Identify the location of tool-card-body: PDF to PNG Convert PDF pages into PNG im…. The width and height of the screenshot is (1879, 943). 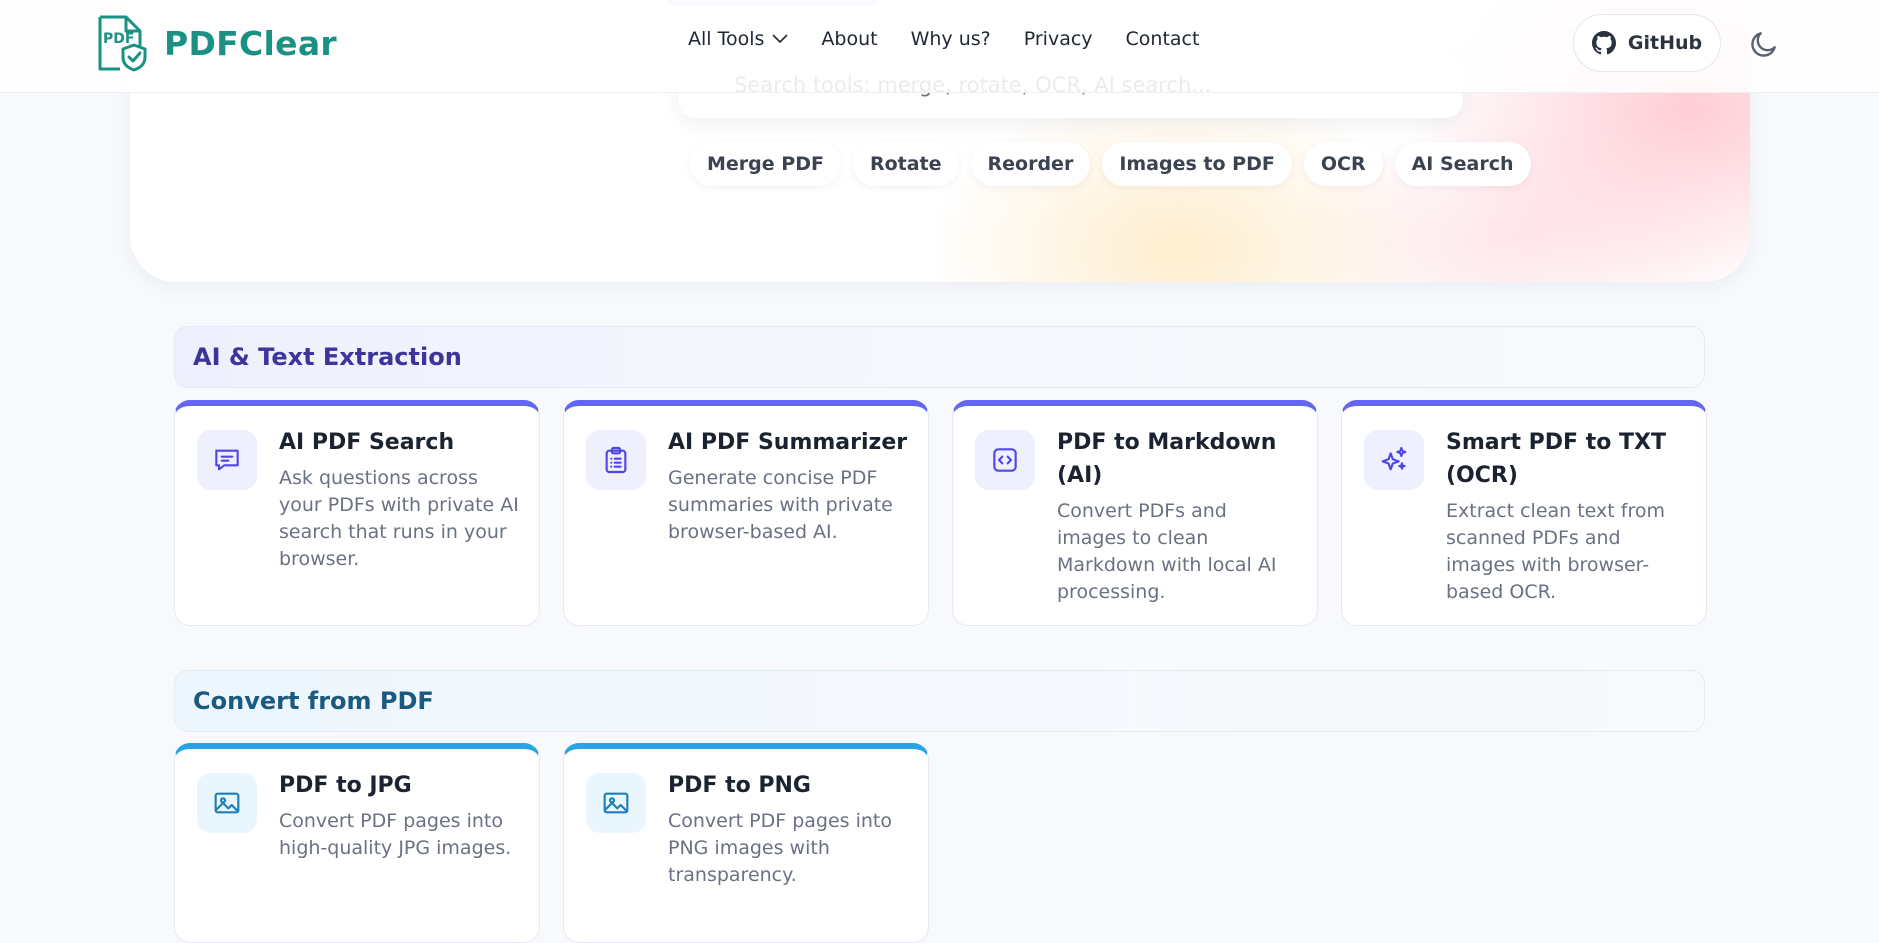
(789, 829).